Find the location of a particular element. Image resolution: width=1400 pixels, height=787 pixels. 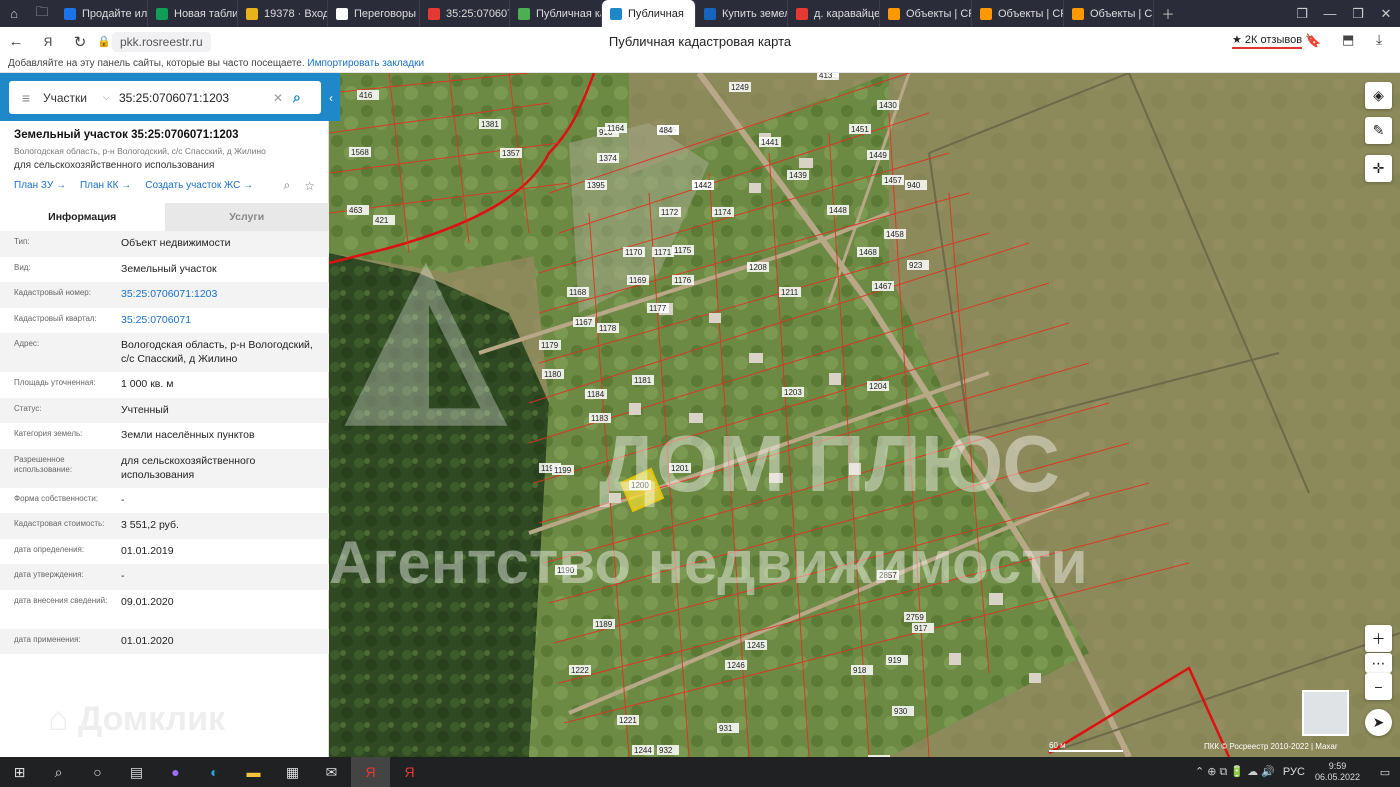

collapse-panel-icon: ‹ is located at coordinates (331, 98).